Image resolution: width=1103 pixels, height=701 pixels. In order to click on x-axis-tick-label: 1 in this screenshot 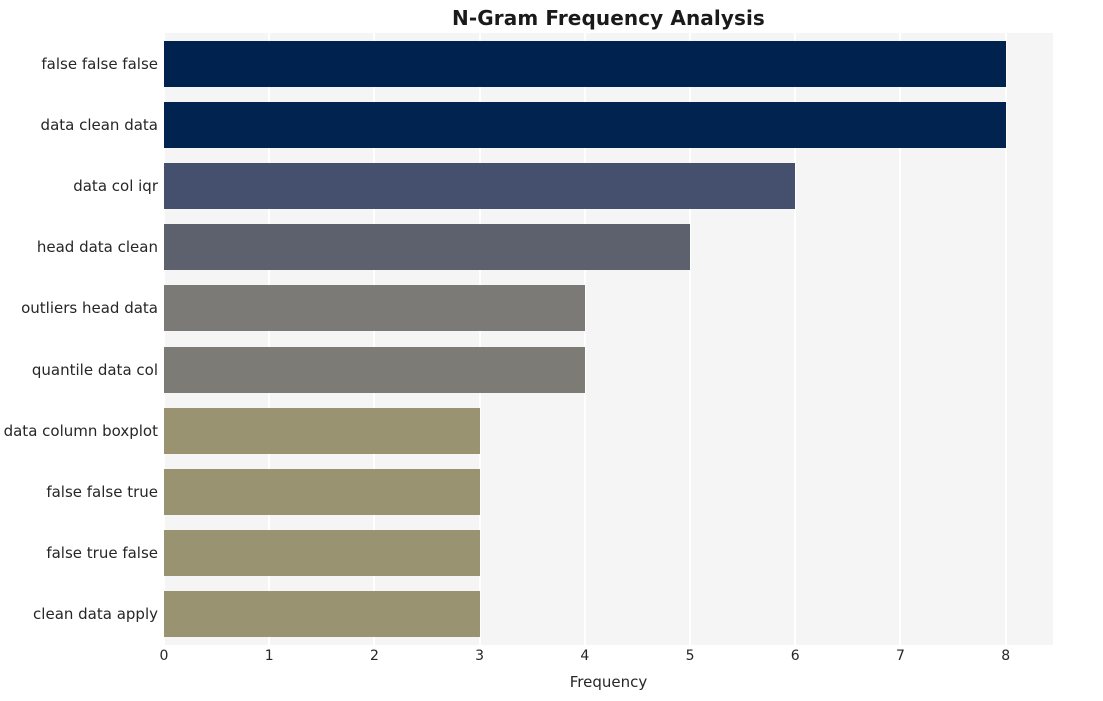, I will do `click(269, 656)`.